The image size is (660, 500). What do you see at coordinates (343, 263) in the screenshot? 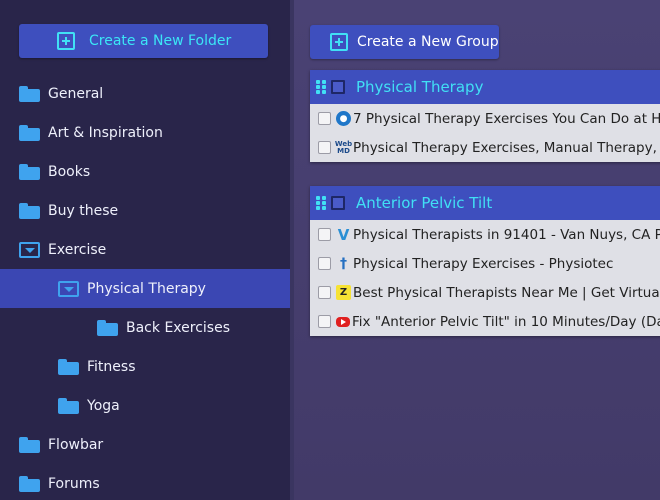
I see `physiotec-icon: †` at bounding box center [343, 263].